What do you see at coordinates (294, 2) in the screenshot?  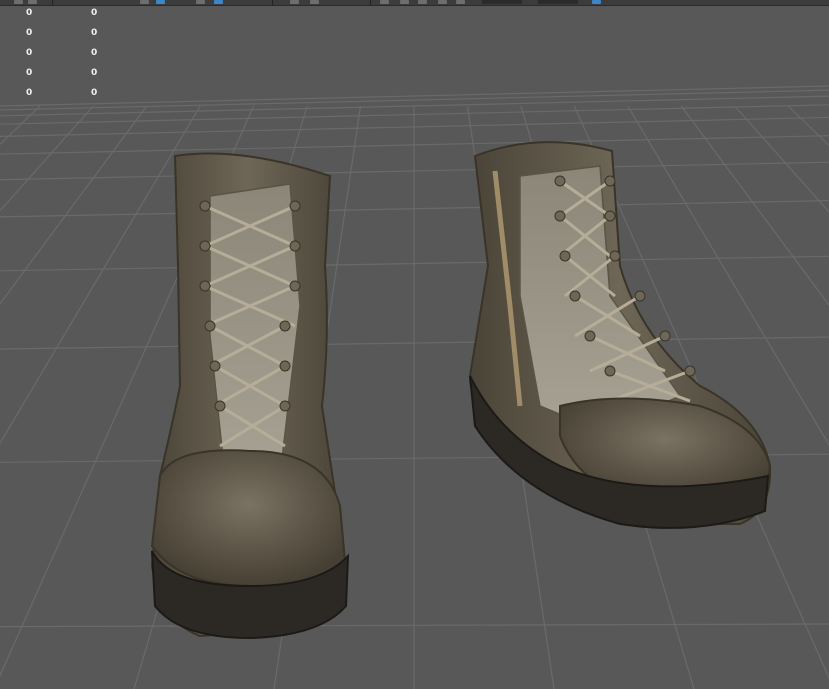 I see `camera-icon` at bounding box center [294, 2].